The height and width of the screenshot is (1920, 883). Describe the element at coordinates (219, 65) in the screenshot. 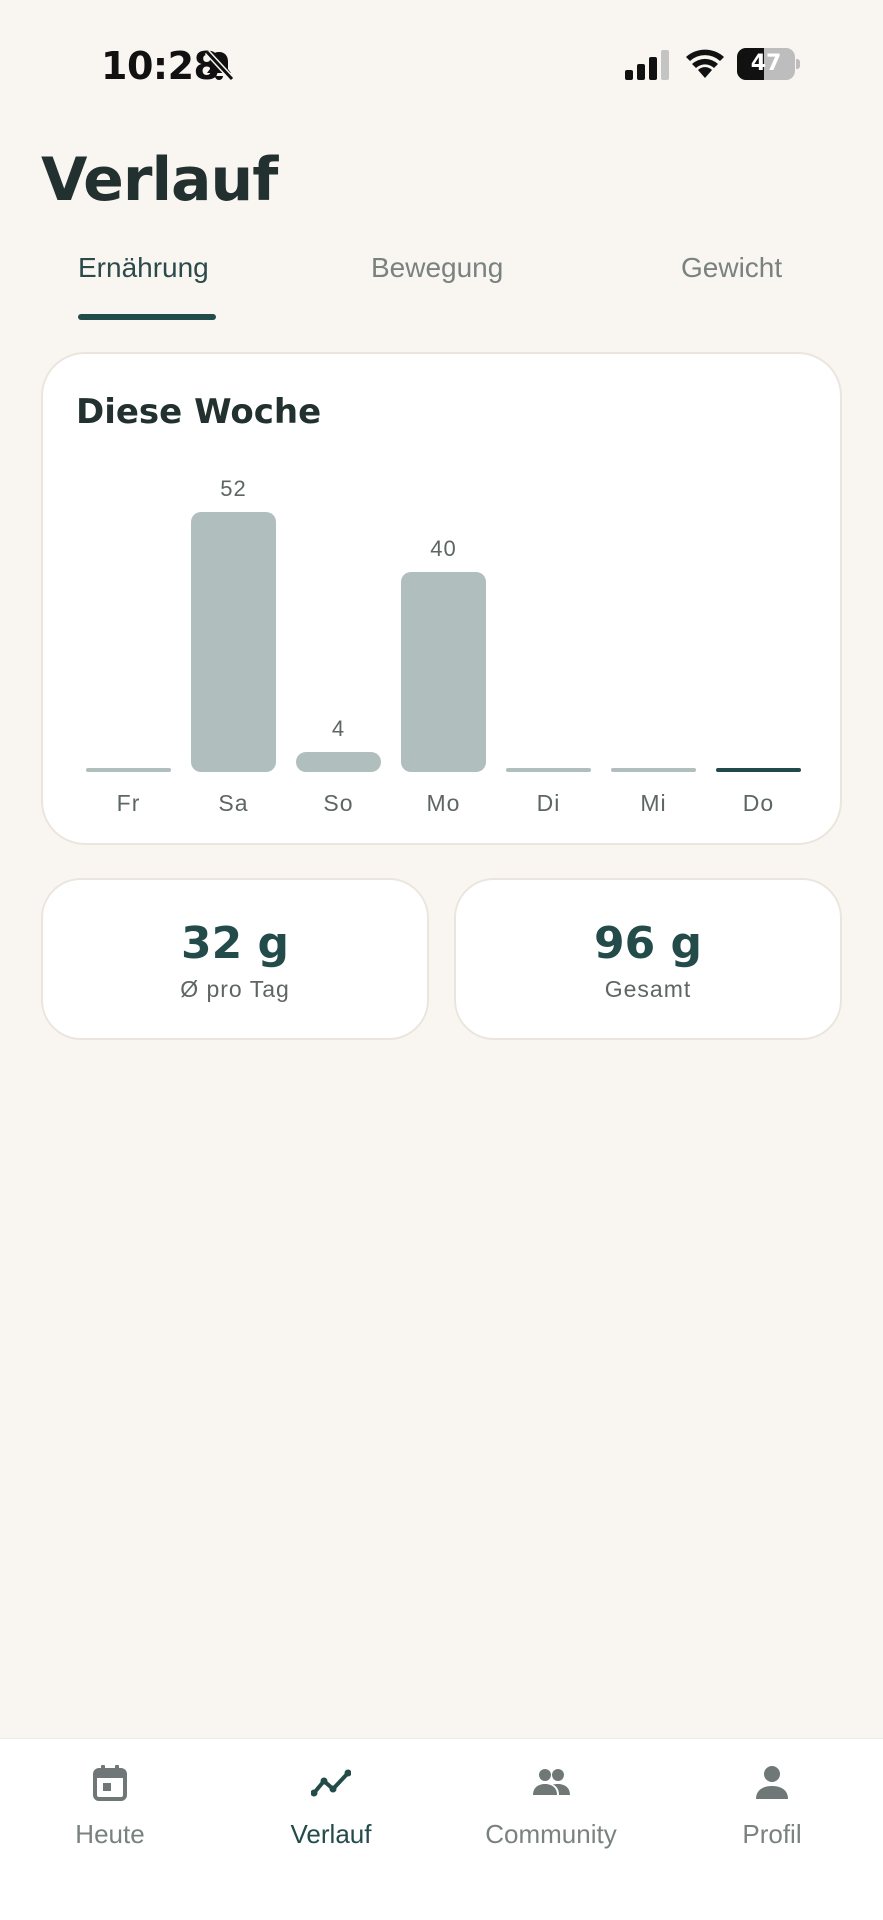

I see `bell-muted-icon` at that location.